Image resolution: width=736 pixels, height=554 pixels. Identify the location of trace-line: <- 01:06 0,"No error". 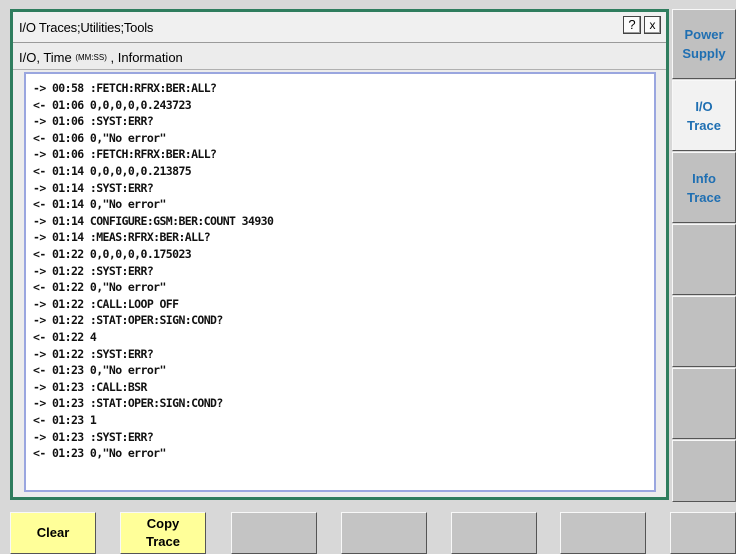
(99, 137).